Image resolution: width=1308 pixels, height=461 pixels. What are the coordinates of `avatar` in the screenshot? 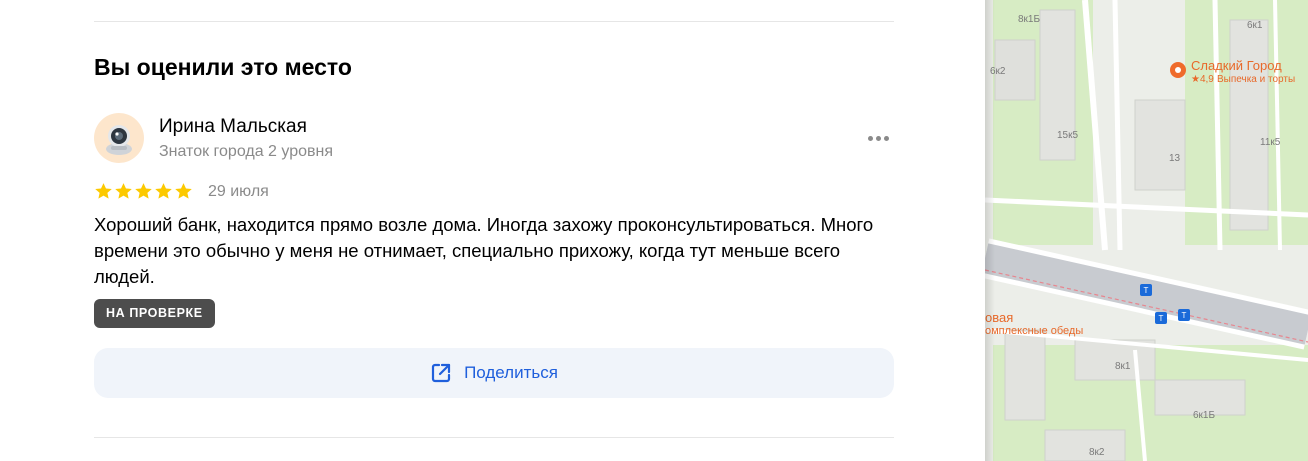 It's located at (119, 138).